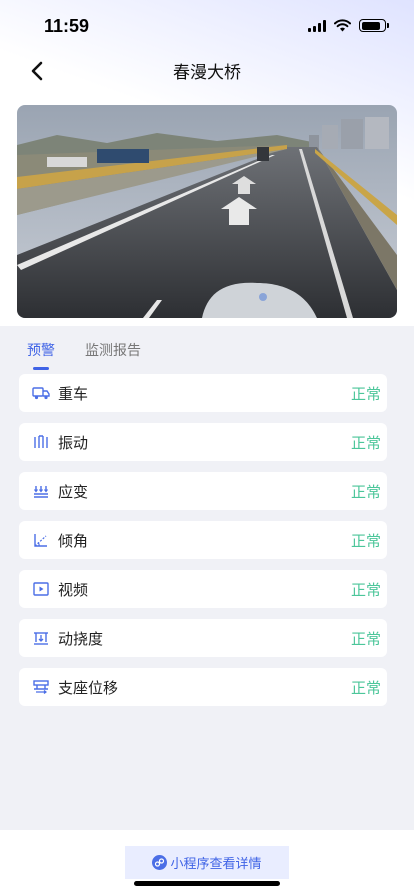 The image size is (414, 896). What do you see at coordinates (203, 393) in the screenshot?
I see `list-item-heavy-vehicle: 重车 正常` at bounding box center [203, 393].